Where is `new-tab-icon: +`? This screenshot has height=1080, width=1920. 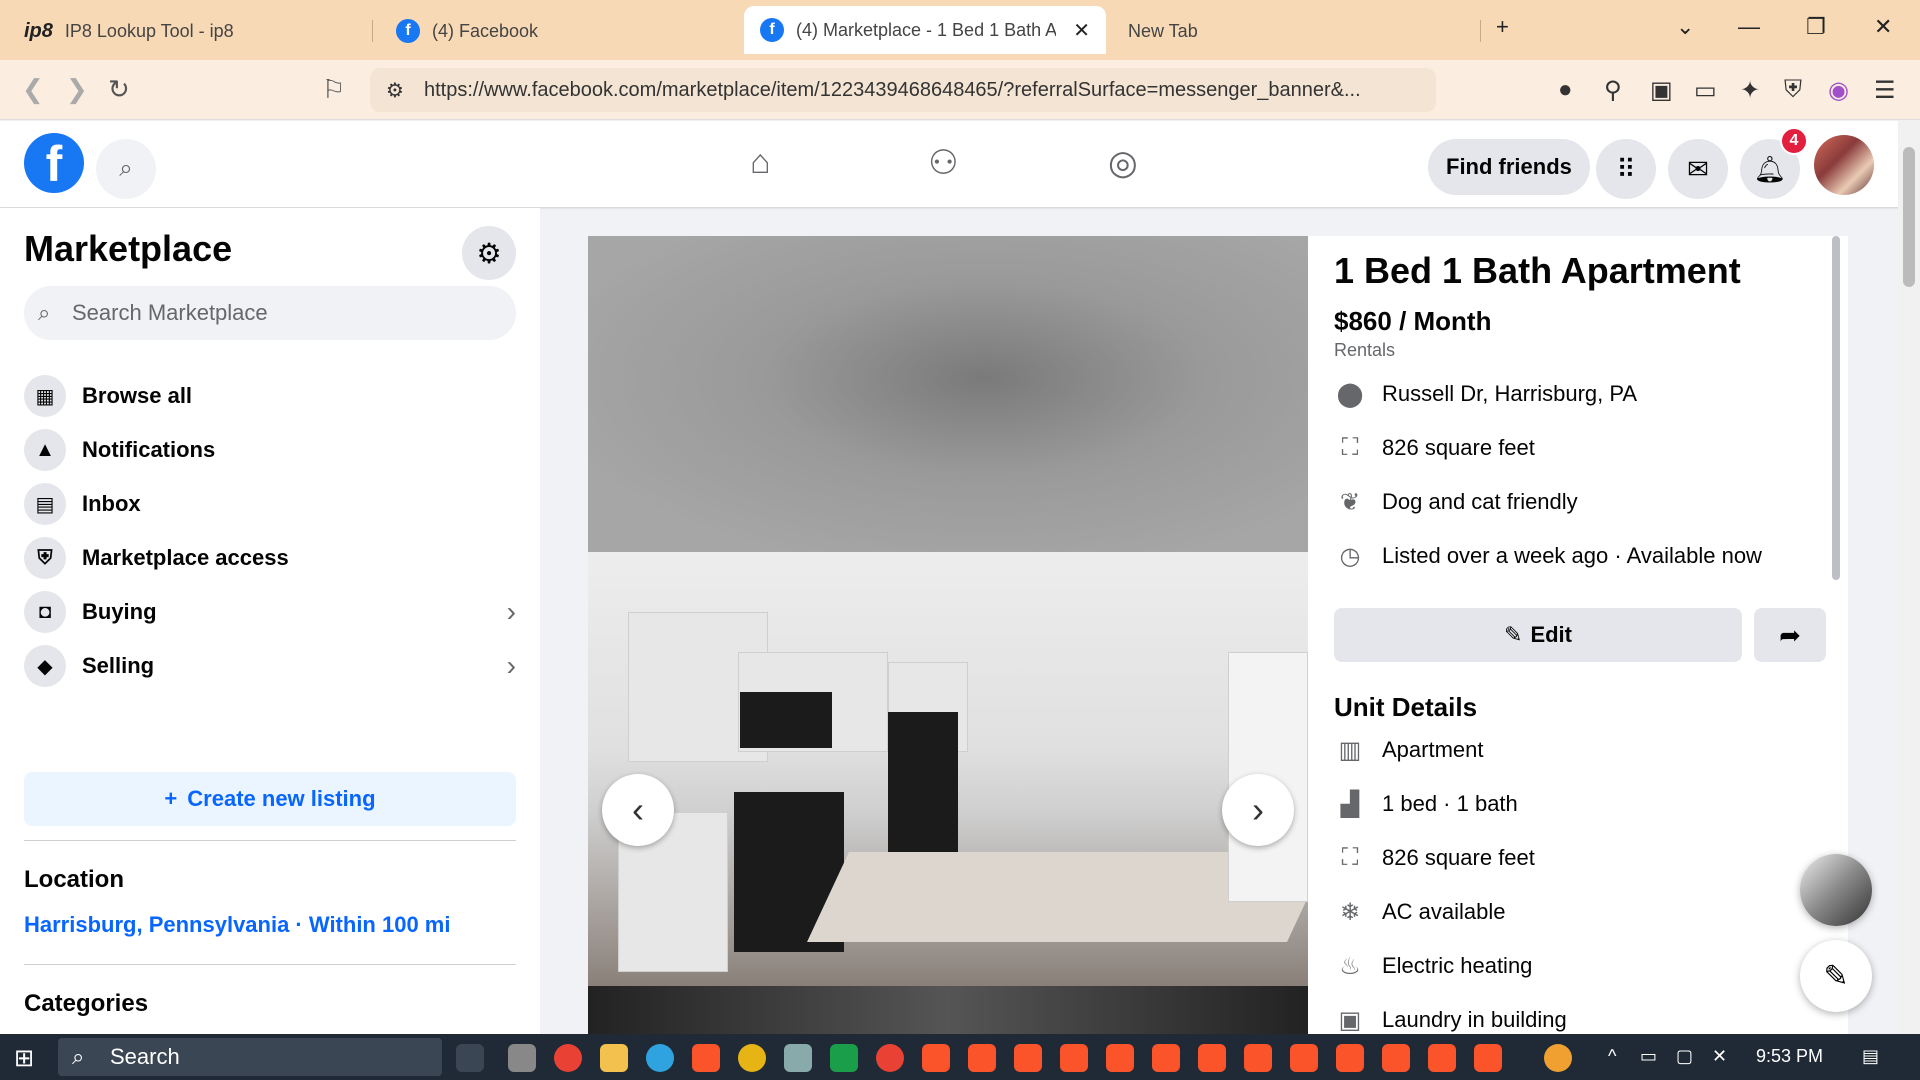 new-tab-icon: + is located at coordinates (1502, 27).